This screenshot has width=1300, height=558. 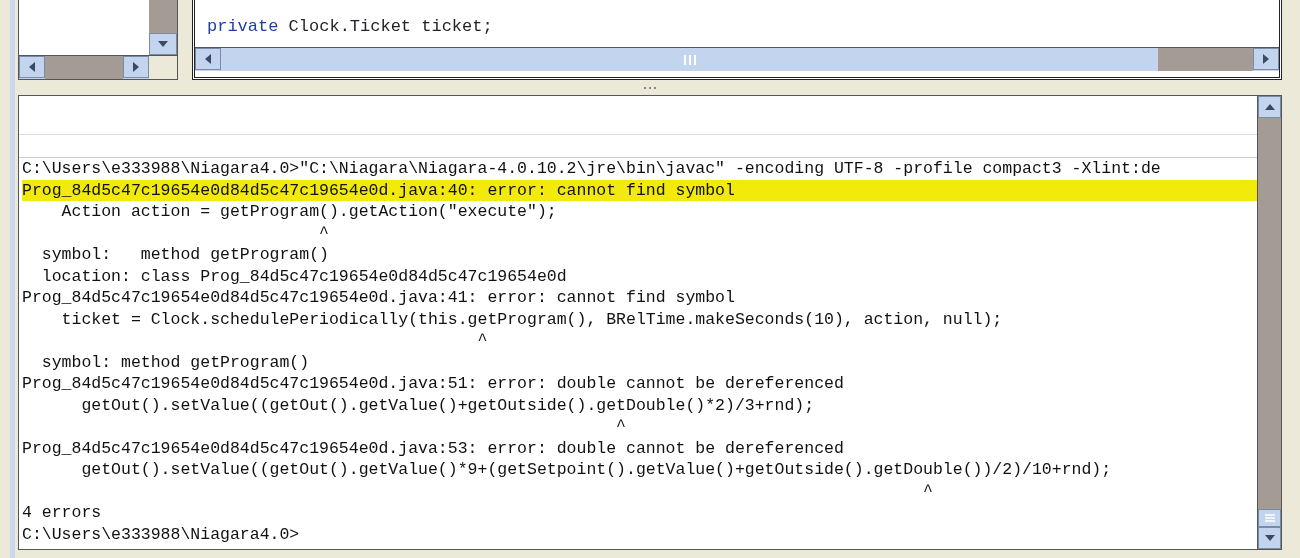 What do you see at coordinates (737, 40) in the screenshot?
I see `code-editor: private Clock.Ticket ticket;` at bounding box center [737, 40].